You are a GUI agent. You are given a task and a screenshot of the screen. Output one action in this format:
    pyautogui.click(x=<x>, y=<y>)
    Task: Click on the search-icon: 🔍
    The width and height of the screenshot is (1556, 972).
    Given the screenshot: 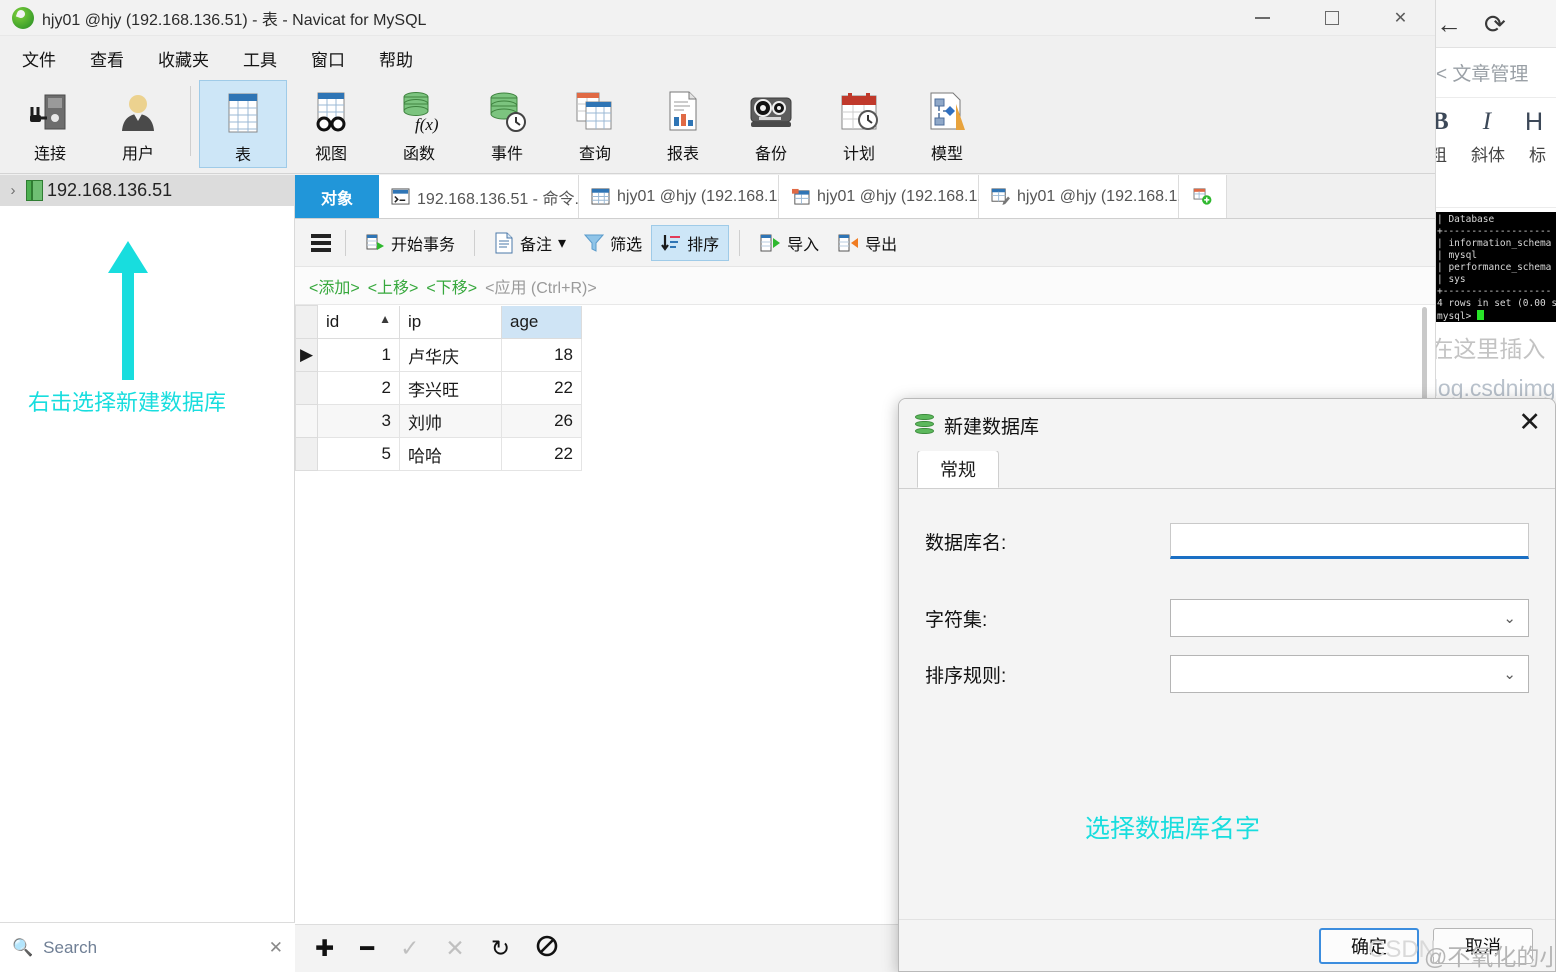 What is the action you would take?
    pyautogui.click(x=23, y=947)
    